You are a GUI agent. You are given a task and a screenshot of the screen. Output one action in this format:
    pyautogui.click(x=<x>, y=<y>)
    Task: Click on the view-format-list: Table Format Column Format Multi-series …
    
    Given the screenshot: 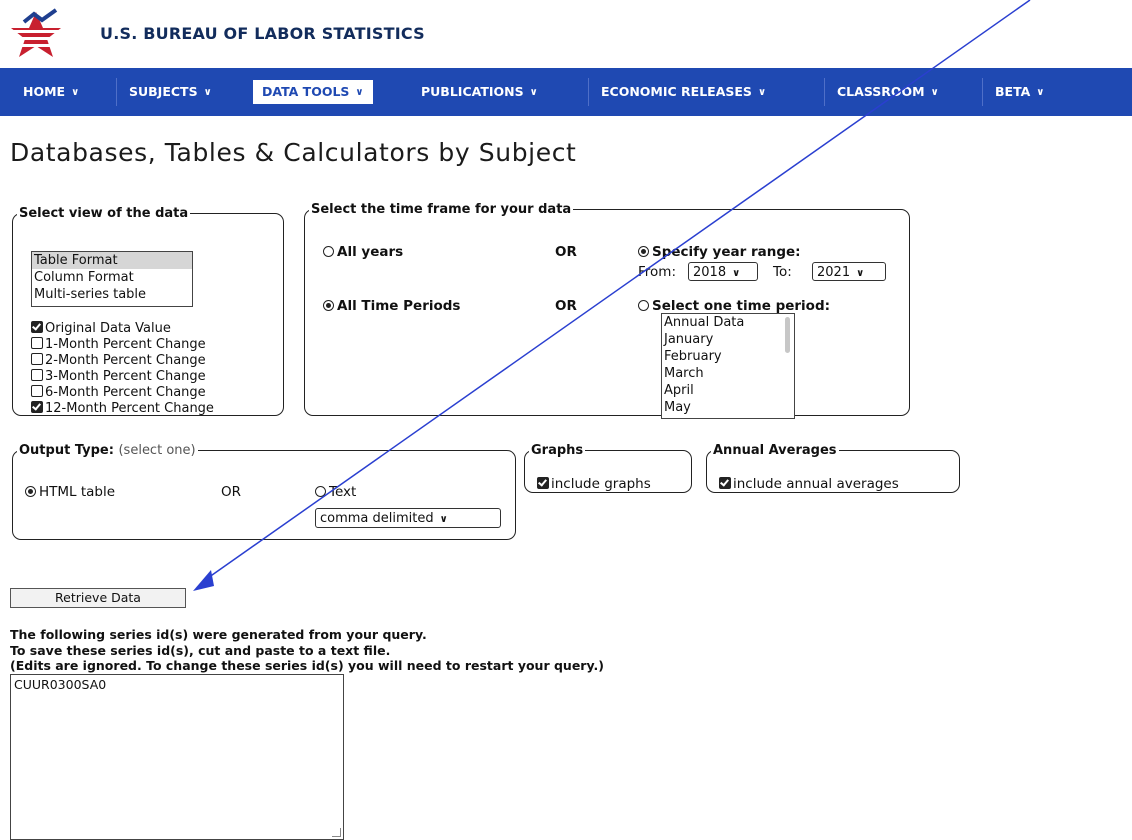 What is the action you would take?
    pyautogui.click(x=112, y=279)
    